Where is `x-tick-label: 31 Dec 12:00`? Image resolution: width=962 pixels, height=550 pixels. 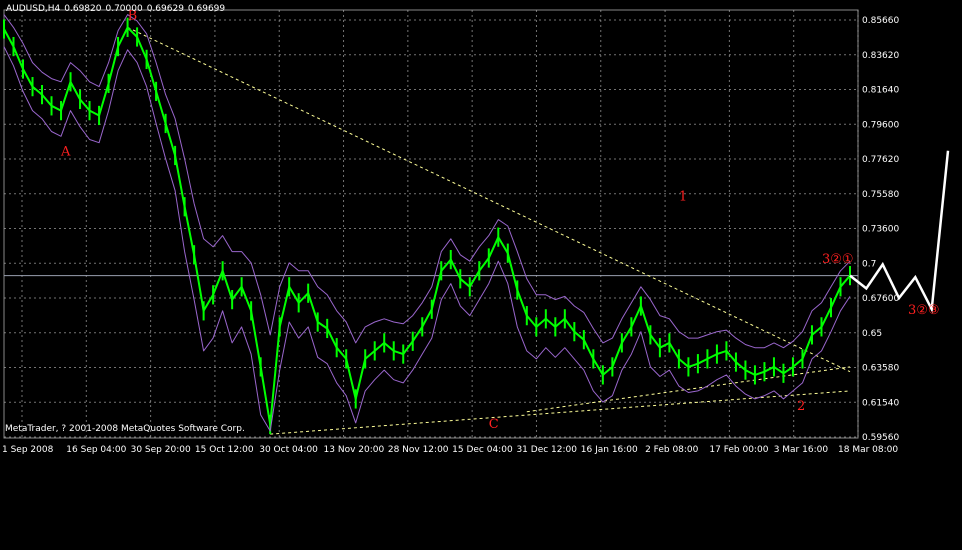 x-tick-label: 31 Dec 12:00 is located at coordinates (546, 450).